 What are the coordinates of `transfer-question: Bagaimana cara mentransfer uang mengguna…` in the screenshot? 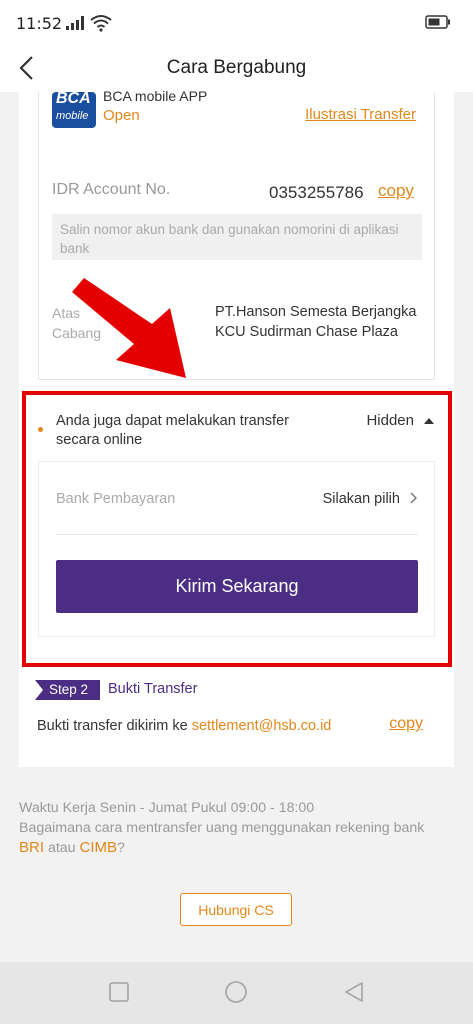 It's located at (222, 827).